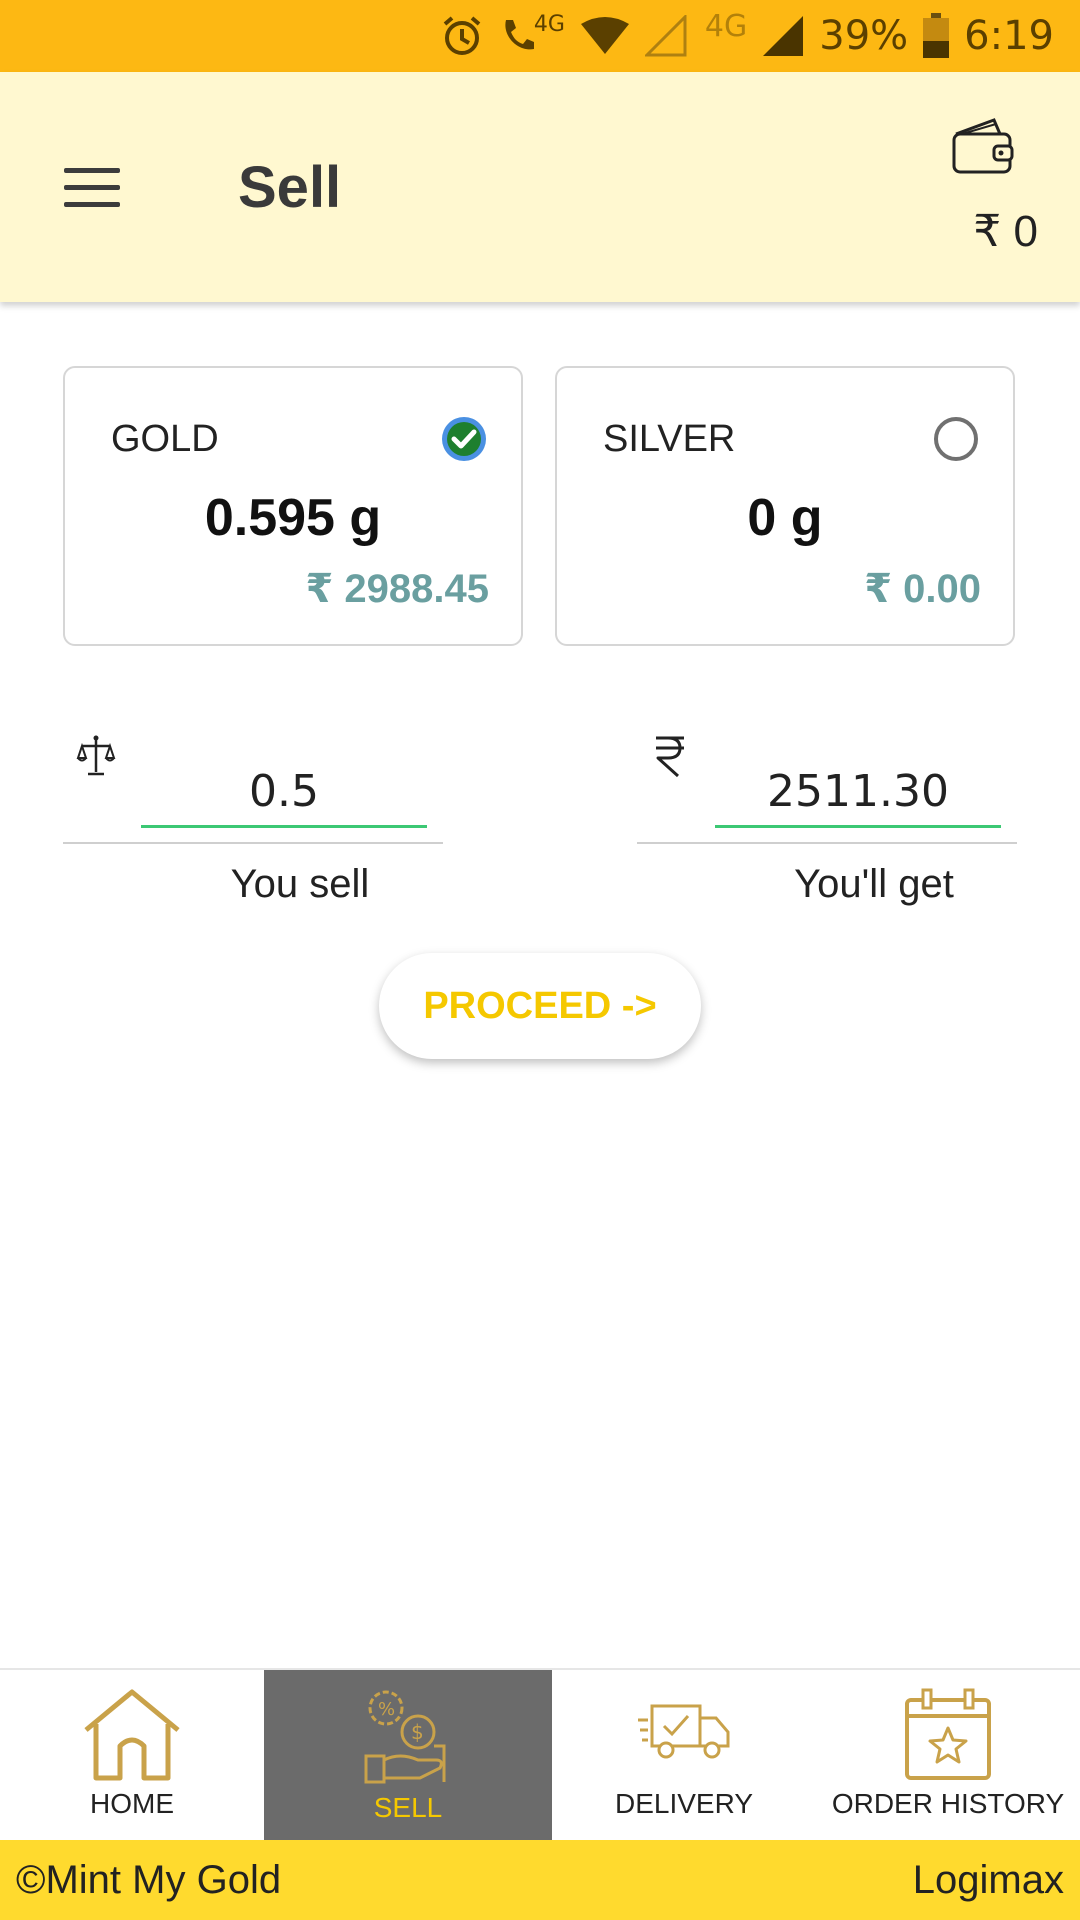  I want to click on nav-item-home: HOME, so click(132, 1756).